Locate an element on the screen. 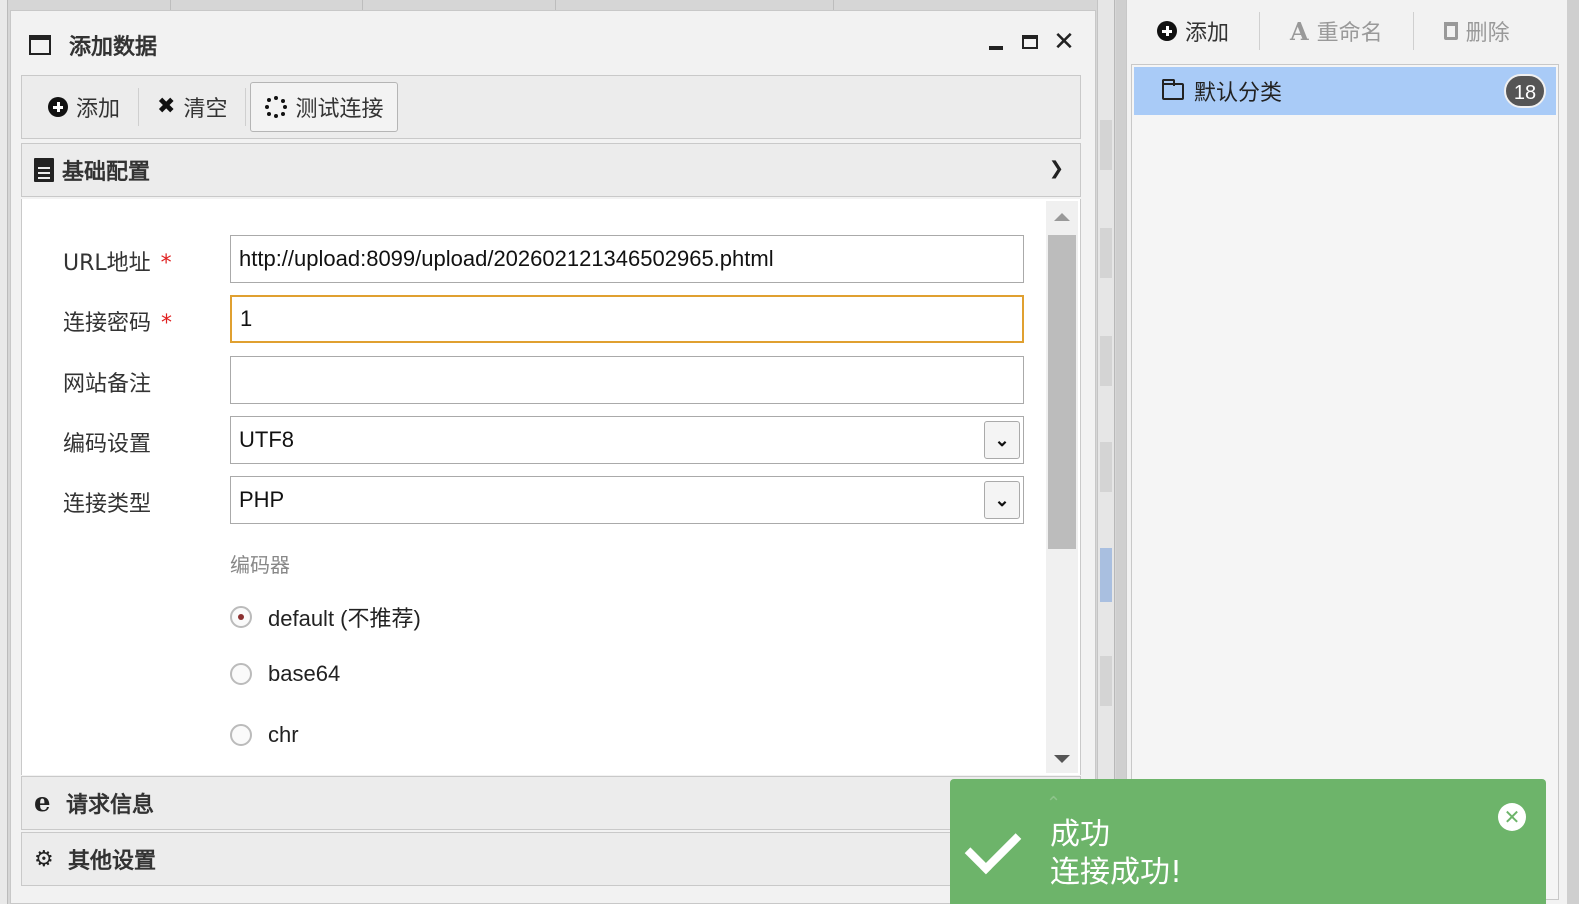 This screenshot has height=904, width=1579. type-row: 连接类型 PHP ⌄ is located at coordinates (532, 501).